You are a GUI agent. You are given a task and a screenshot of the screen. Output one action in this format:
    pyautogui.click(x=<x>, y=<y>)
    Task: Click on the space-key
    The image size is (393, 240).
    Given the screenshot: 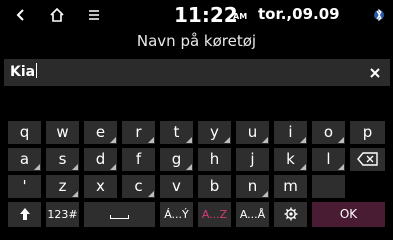 What is the action you would take?
    pyautogui.click(x=119, y=214)
    